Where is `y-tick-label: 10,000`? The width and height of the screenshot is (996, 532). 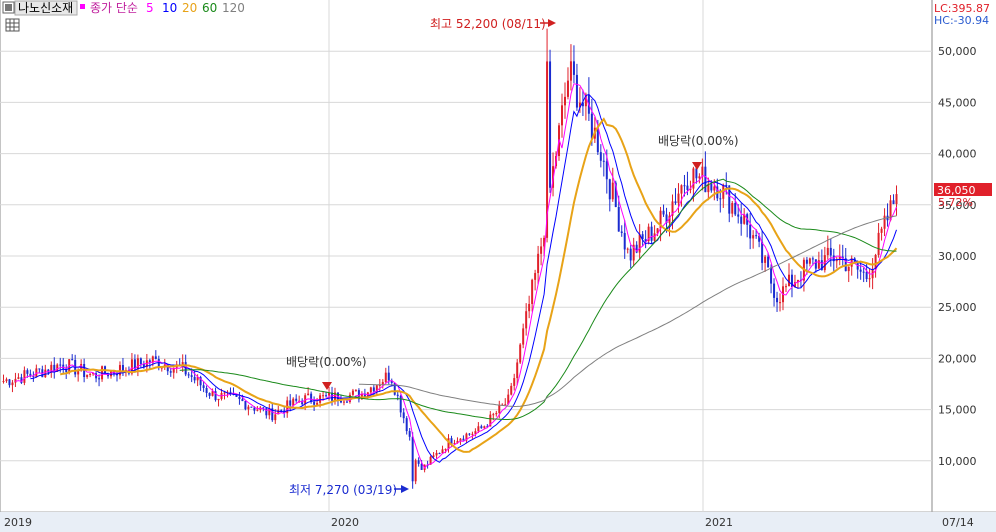 y-tick-label: 10,000 is located at coordinates (957, 461).